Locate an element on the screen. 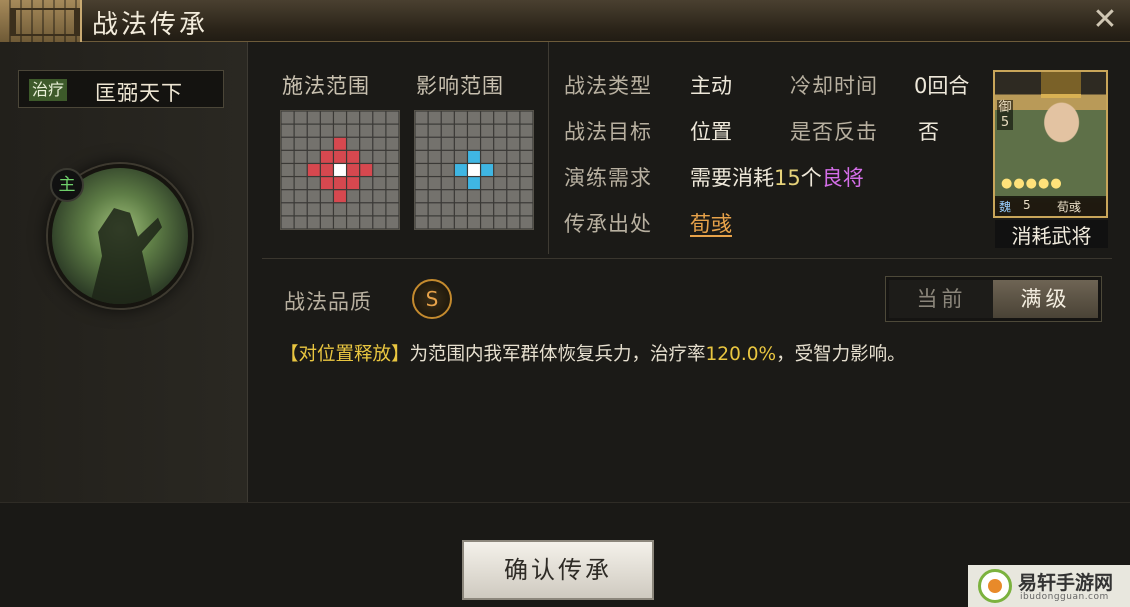 Image resolution: width=1130 pixels, height=607 pixels. general-card: 御 5 ●●●●● 魏 5 荀彧 is located at coordinates (1050, 144).